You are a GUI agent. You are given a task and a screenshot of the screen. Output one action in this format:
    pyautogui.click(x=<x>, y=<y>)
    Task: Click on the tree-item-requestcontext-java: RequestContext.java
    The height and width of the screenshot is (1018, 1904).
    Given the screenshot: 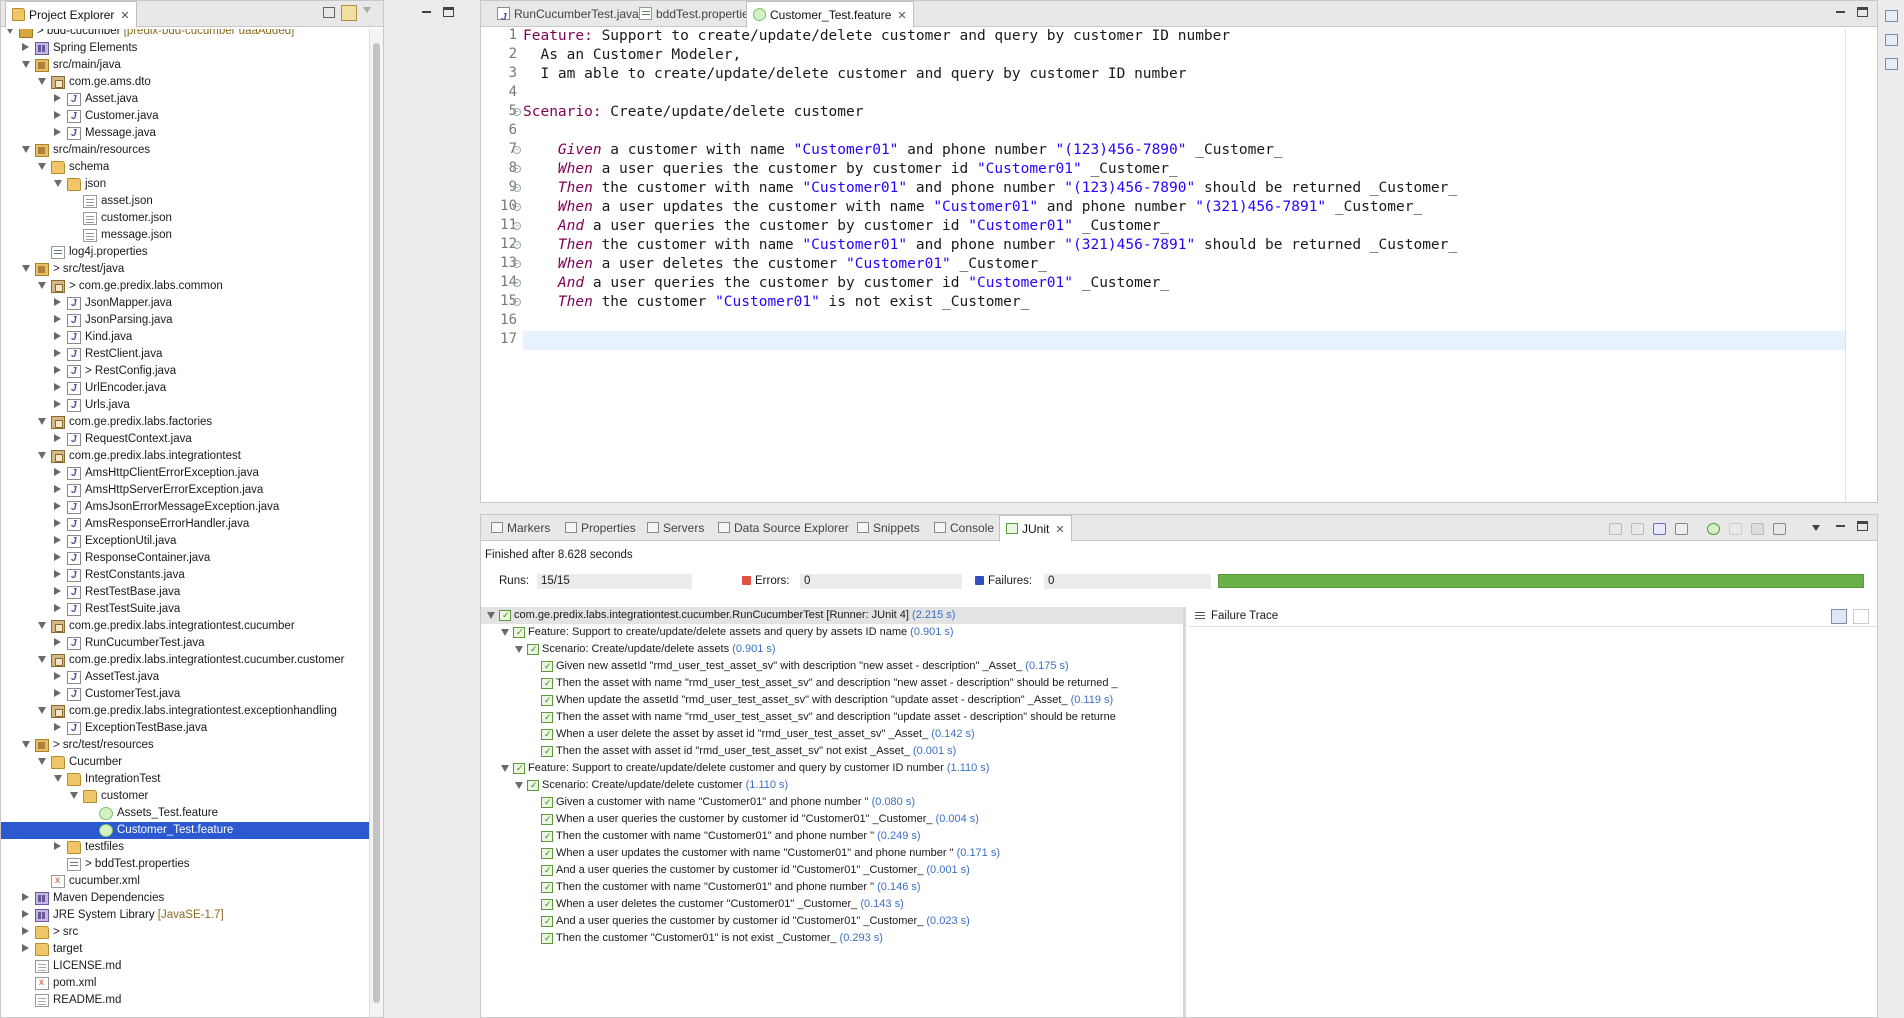 What is the action you would take?
    pyautogui.click(x=185, y=439)
    